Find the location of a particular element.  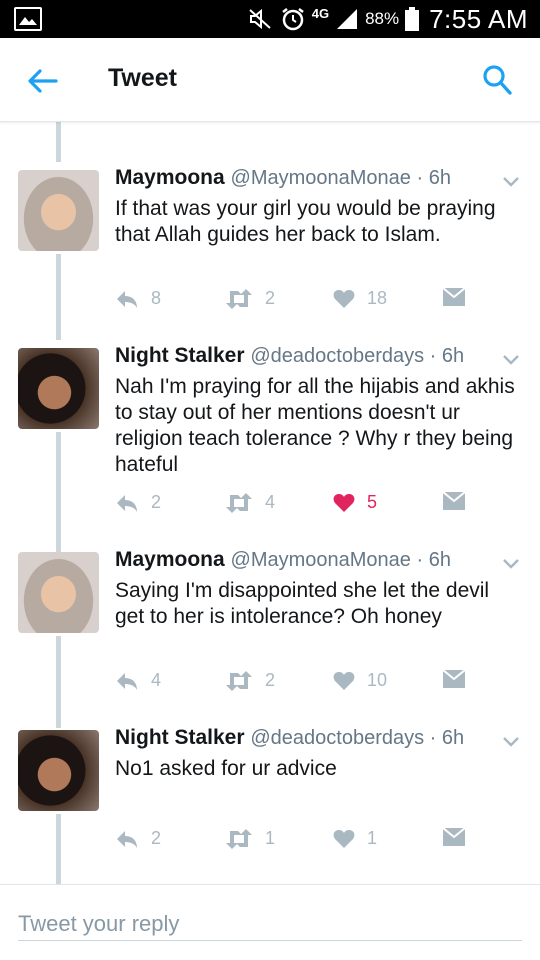

retweet-action: 4 is located at coordinates (250, 502).